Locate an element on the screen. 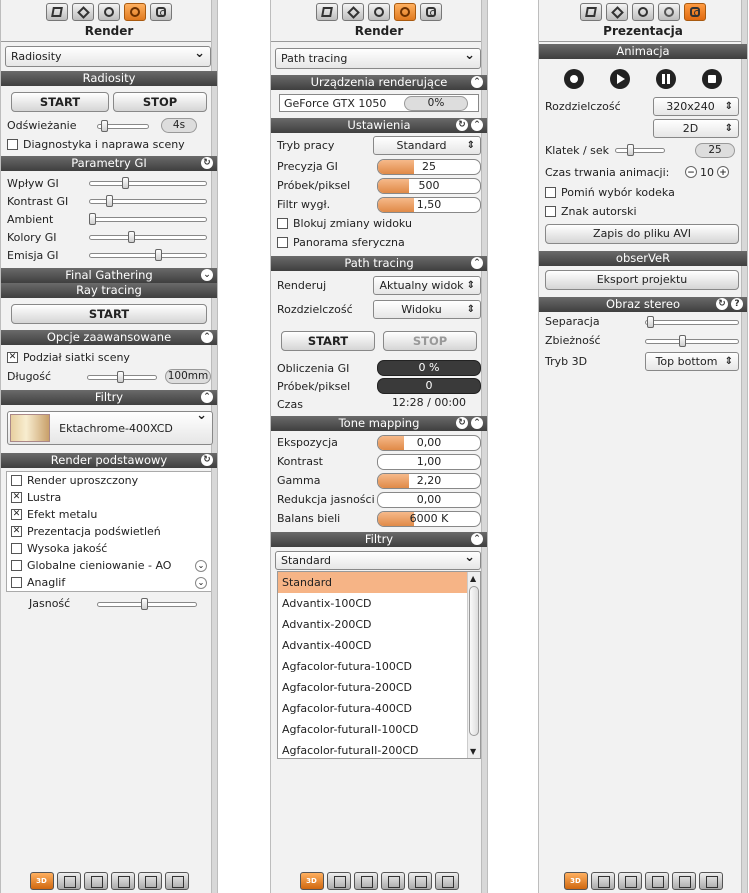  filter-option: Advantix-400CD is located at coordinates (372, 645).